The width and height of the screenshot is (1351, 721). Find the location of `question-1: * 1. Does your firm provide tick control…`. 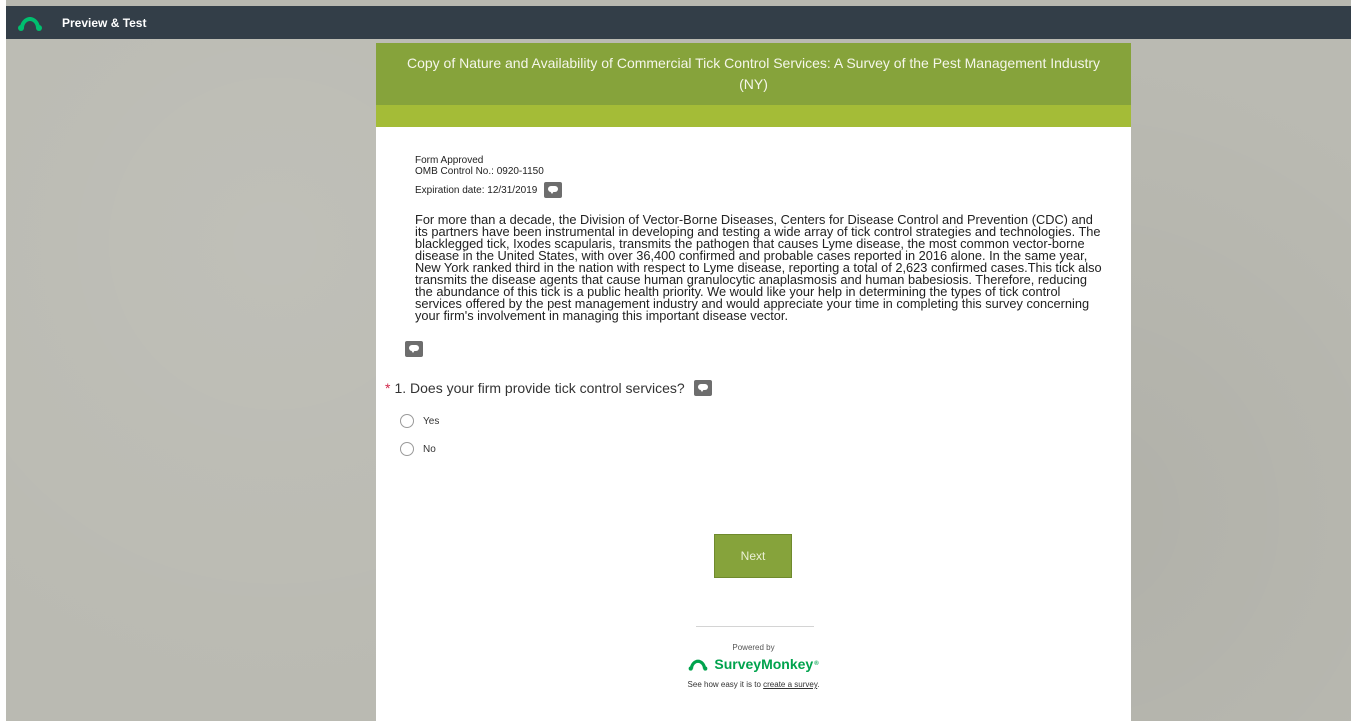

question-1: * 1. Does your firm provide tick control… is located at coordinates (758, 388).